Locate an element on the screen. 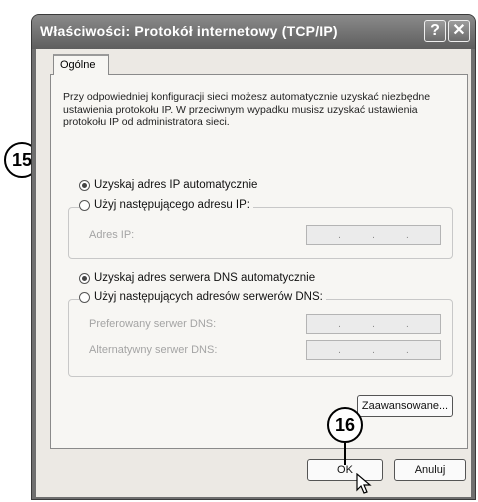 The height and width of the screenshot is (502, 478). radio-dns-manual-indicator is located at coordinates (84, 297).